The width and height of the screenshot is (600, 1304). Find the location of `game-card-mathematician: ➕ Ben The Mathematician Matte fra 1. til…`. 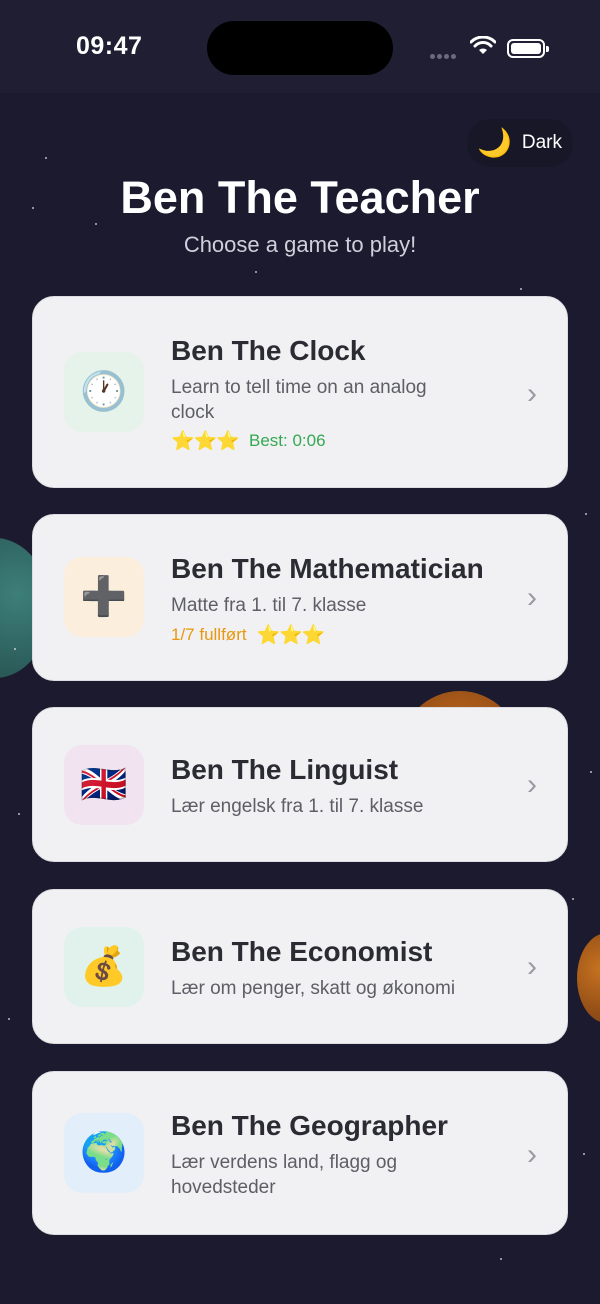

game-card-mathematician: ➕ Ben The Mathematician Matte fra 1. til… is located at coordinates (300, 597).